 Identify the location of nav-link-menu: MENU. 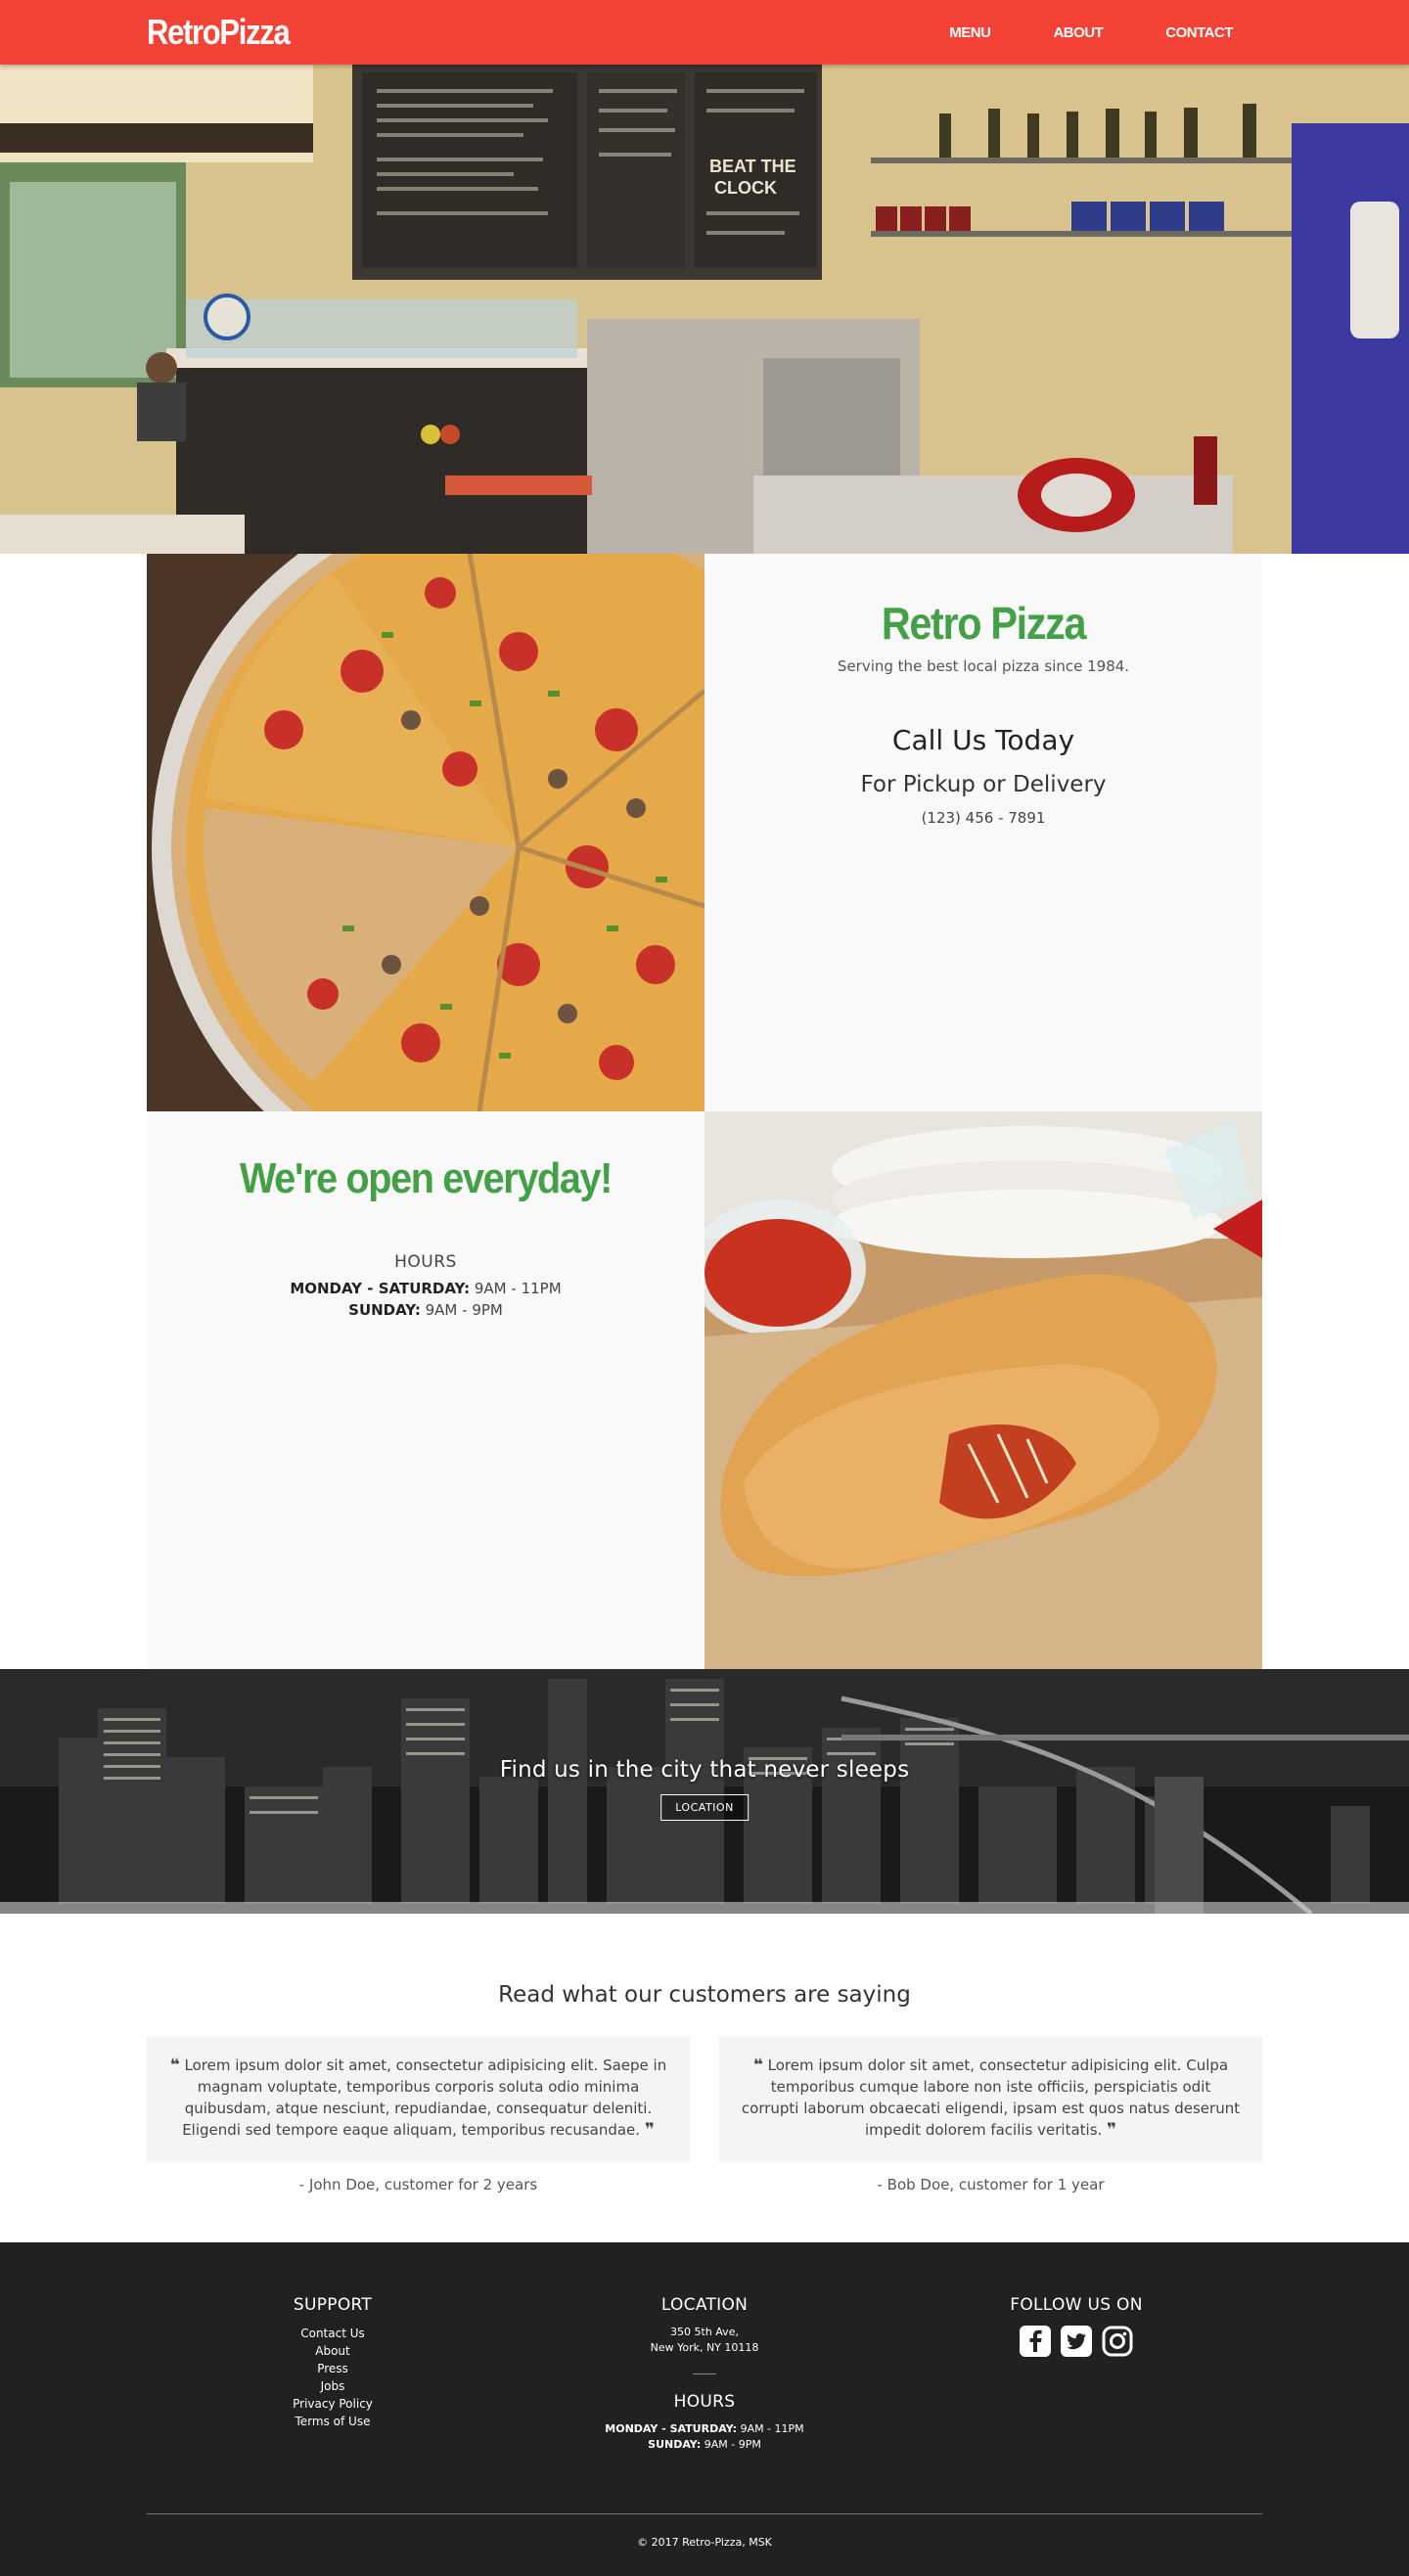
(970, 32).